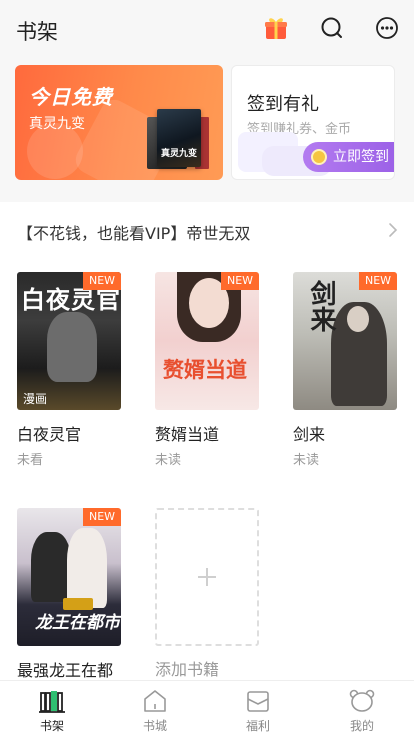 The height and width of the screenshot is (736, 414). Describe the element at coordinates (332, 28) in the screenshot. I see `search-icon` at that location.